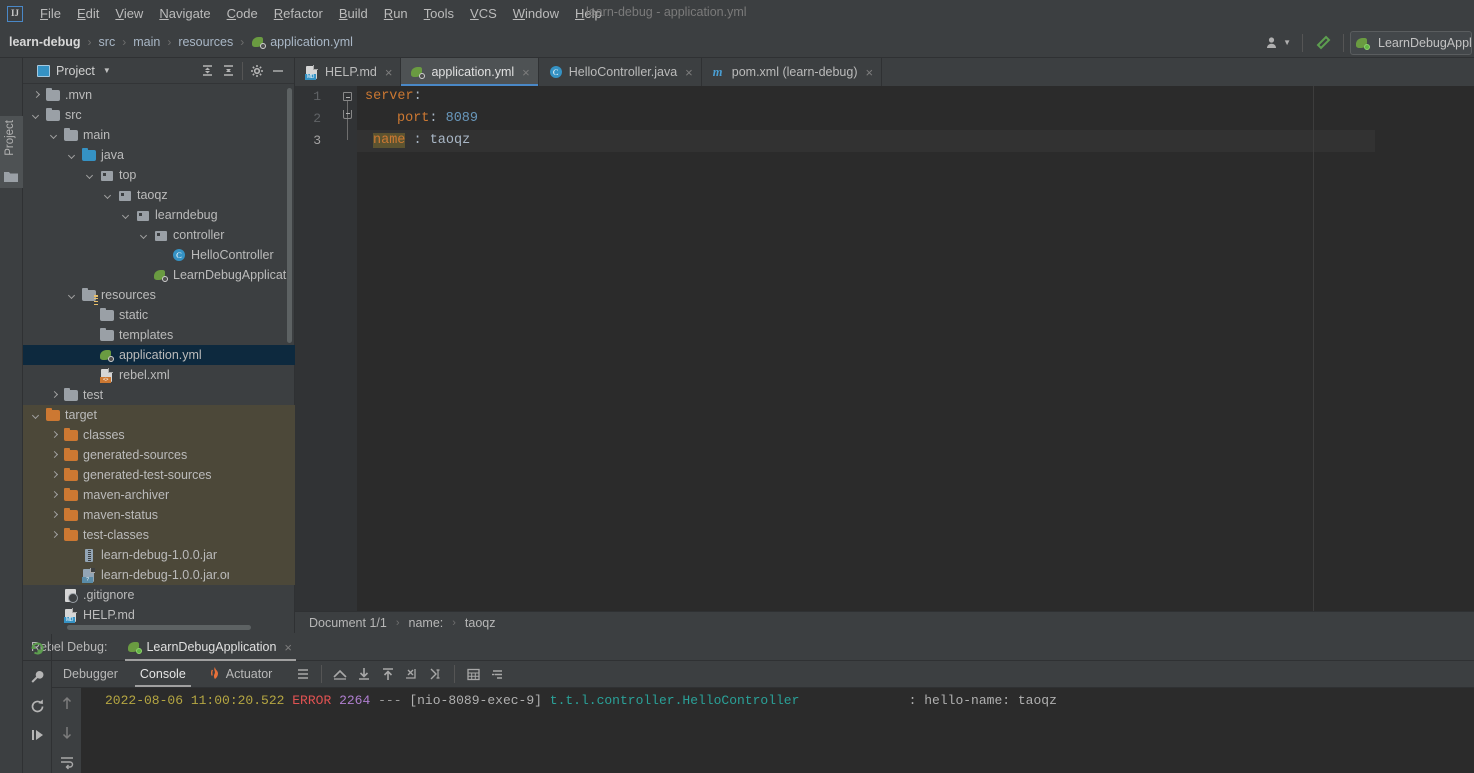 This screenshot has width=1474, height=773. Describe the element at coordinates (159, 155) in the screenshot. I see `tree-item-java: java` at that location.